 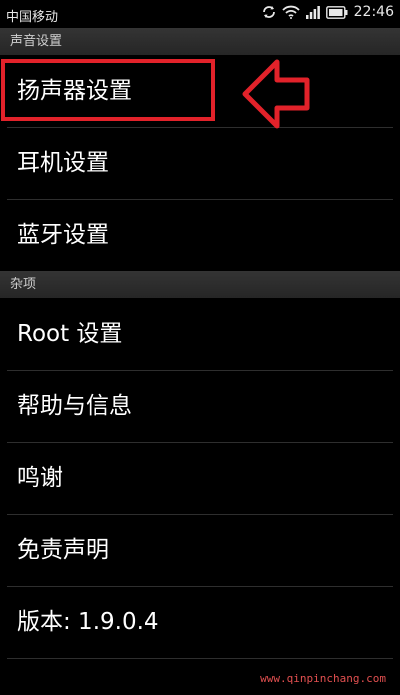 I want to click on menu-item-root-settings: Root 设置, so click(x=200, y=334).